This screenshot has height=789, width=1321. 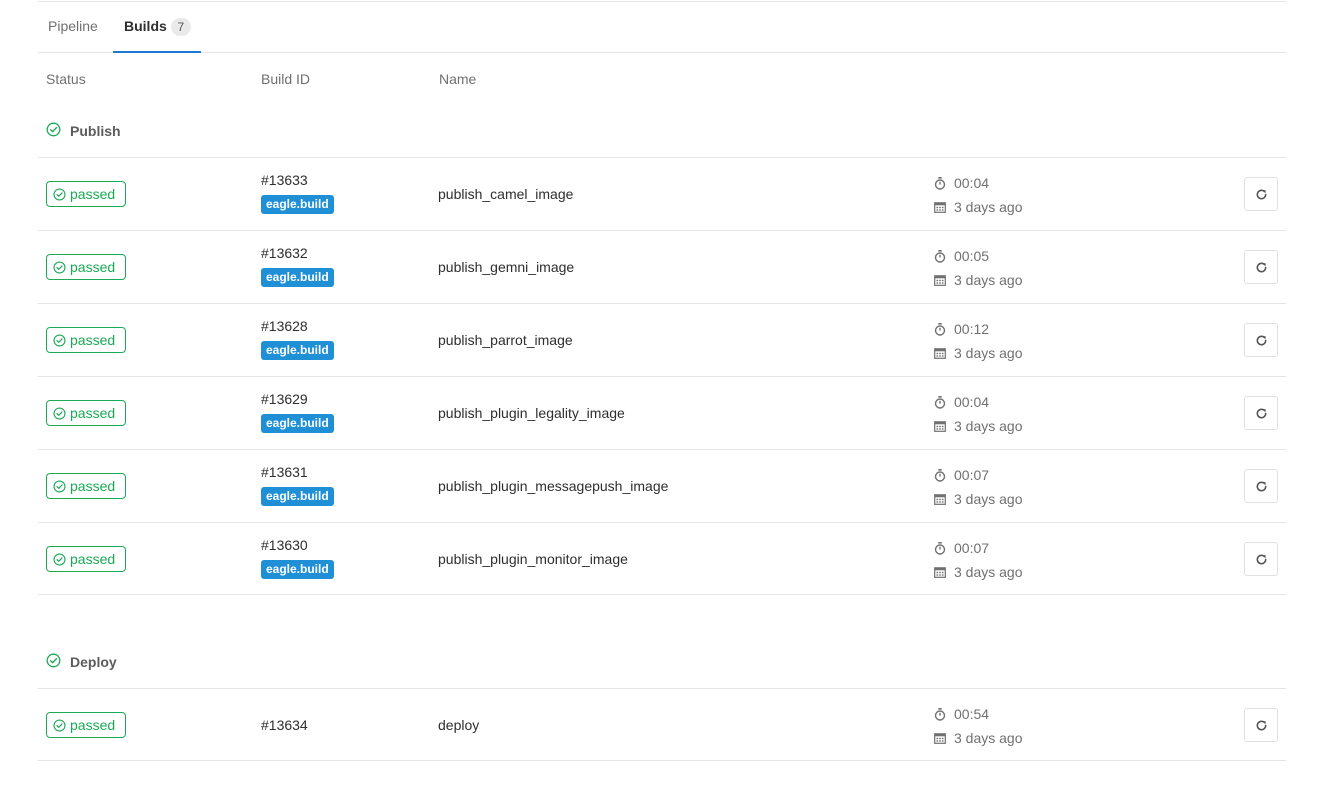 I want to click on build-id-link: #13634, so click(x=284, y=725).